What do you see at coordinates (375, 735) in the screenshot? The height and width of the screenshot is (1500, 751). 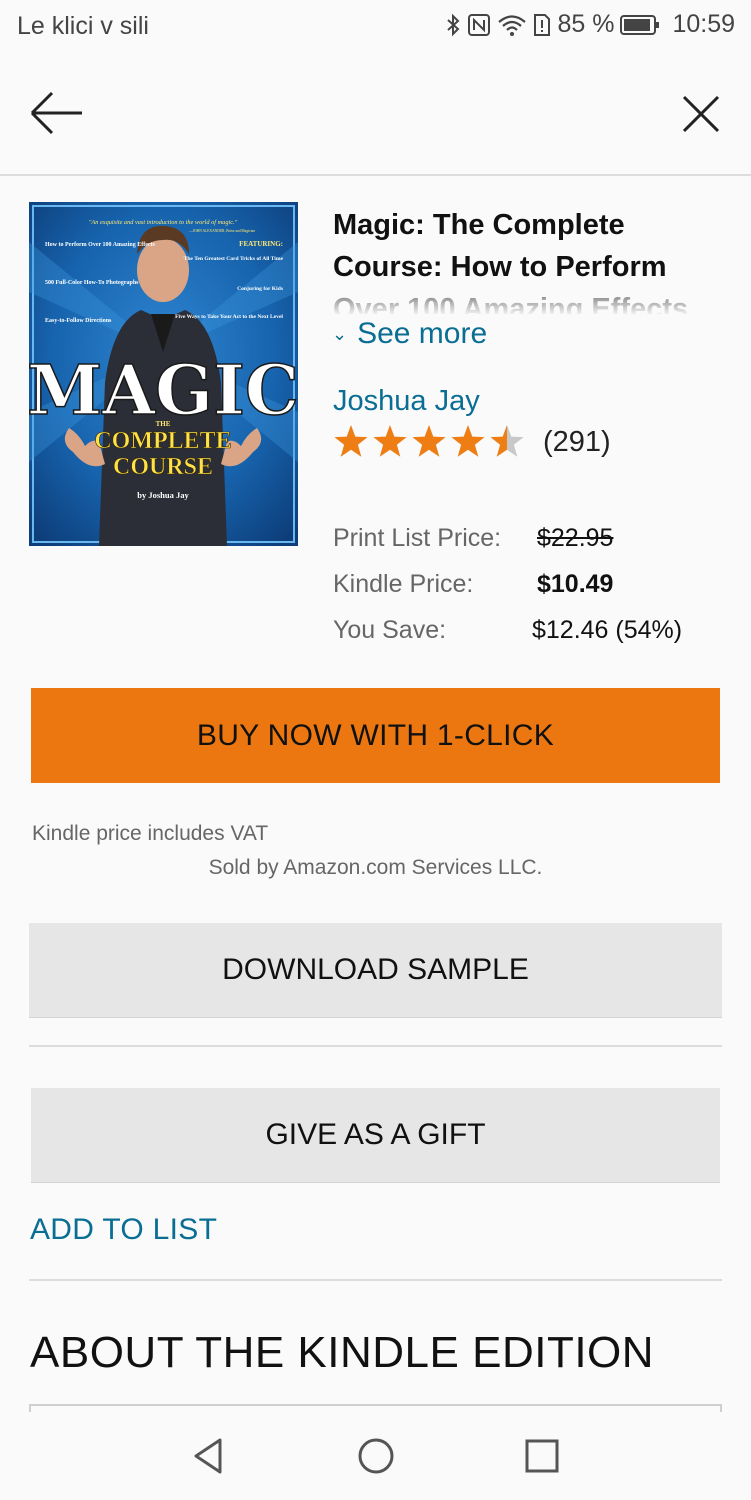 I see `buy-now-button: BUY NOW WITH 1-CLICK` at bounding box center [375, 735].